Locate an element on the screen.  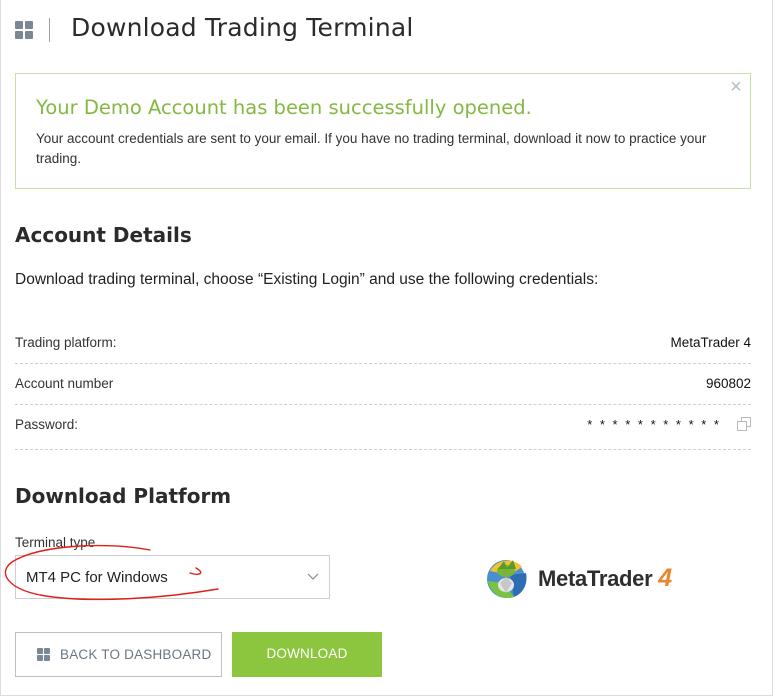
close-icon: × is located at coordinates (736, 87).